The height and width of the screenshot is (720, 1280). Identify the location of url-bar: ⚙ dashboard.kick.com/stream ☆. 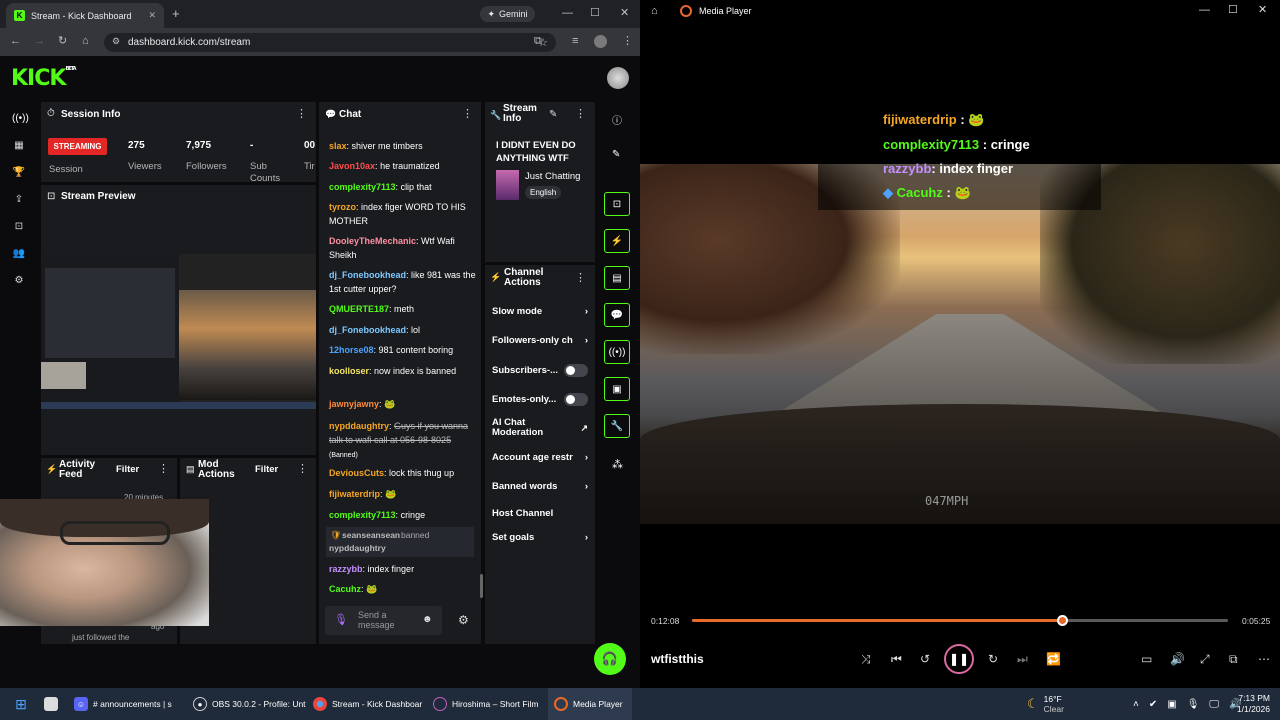
(330, 42).